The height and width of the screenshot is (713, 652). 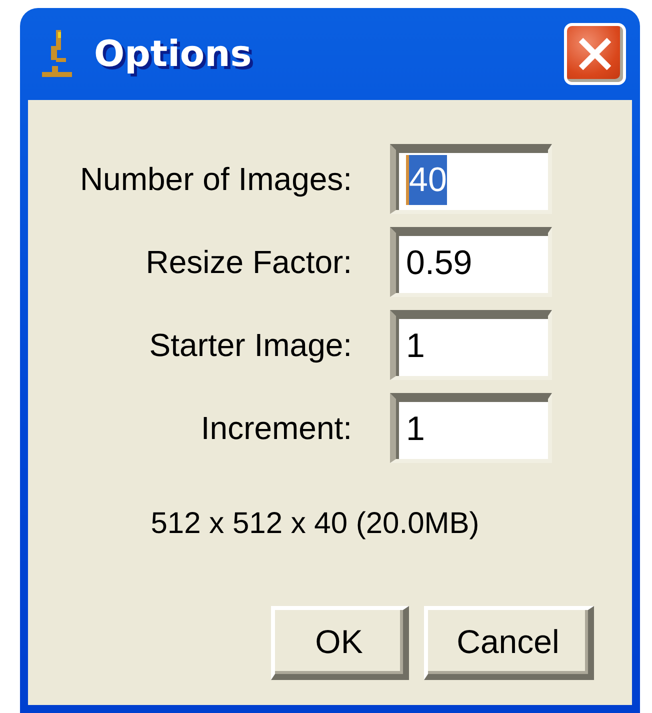 I want to click on close-icon, so click(x=595, y=54).